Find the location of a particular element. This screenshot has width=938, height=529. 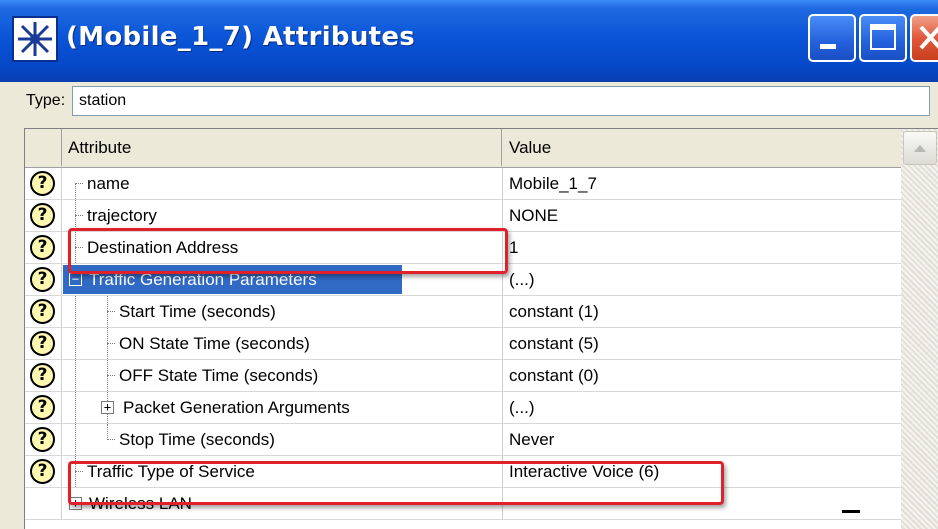

table-row: ? Stop Time (seconds) Never is located at coordinates (463, 440).